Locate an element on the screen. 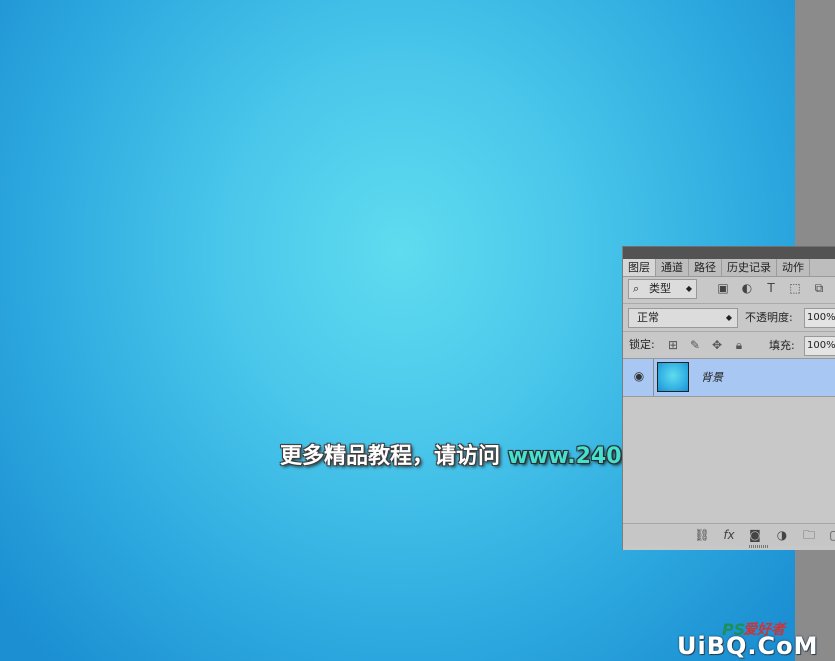 Image resolution: width=835 pixels, height=661 pixels. tab-channels: 通道 is located at coordinates (672, 267).